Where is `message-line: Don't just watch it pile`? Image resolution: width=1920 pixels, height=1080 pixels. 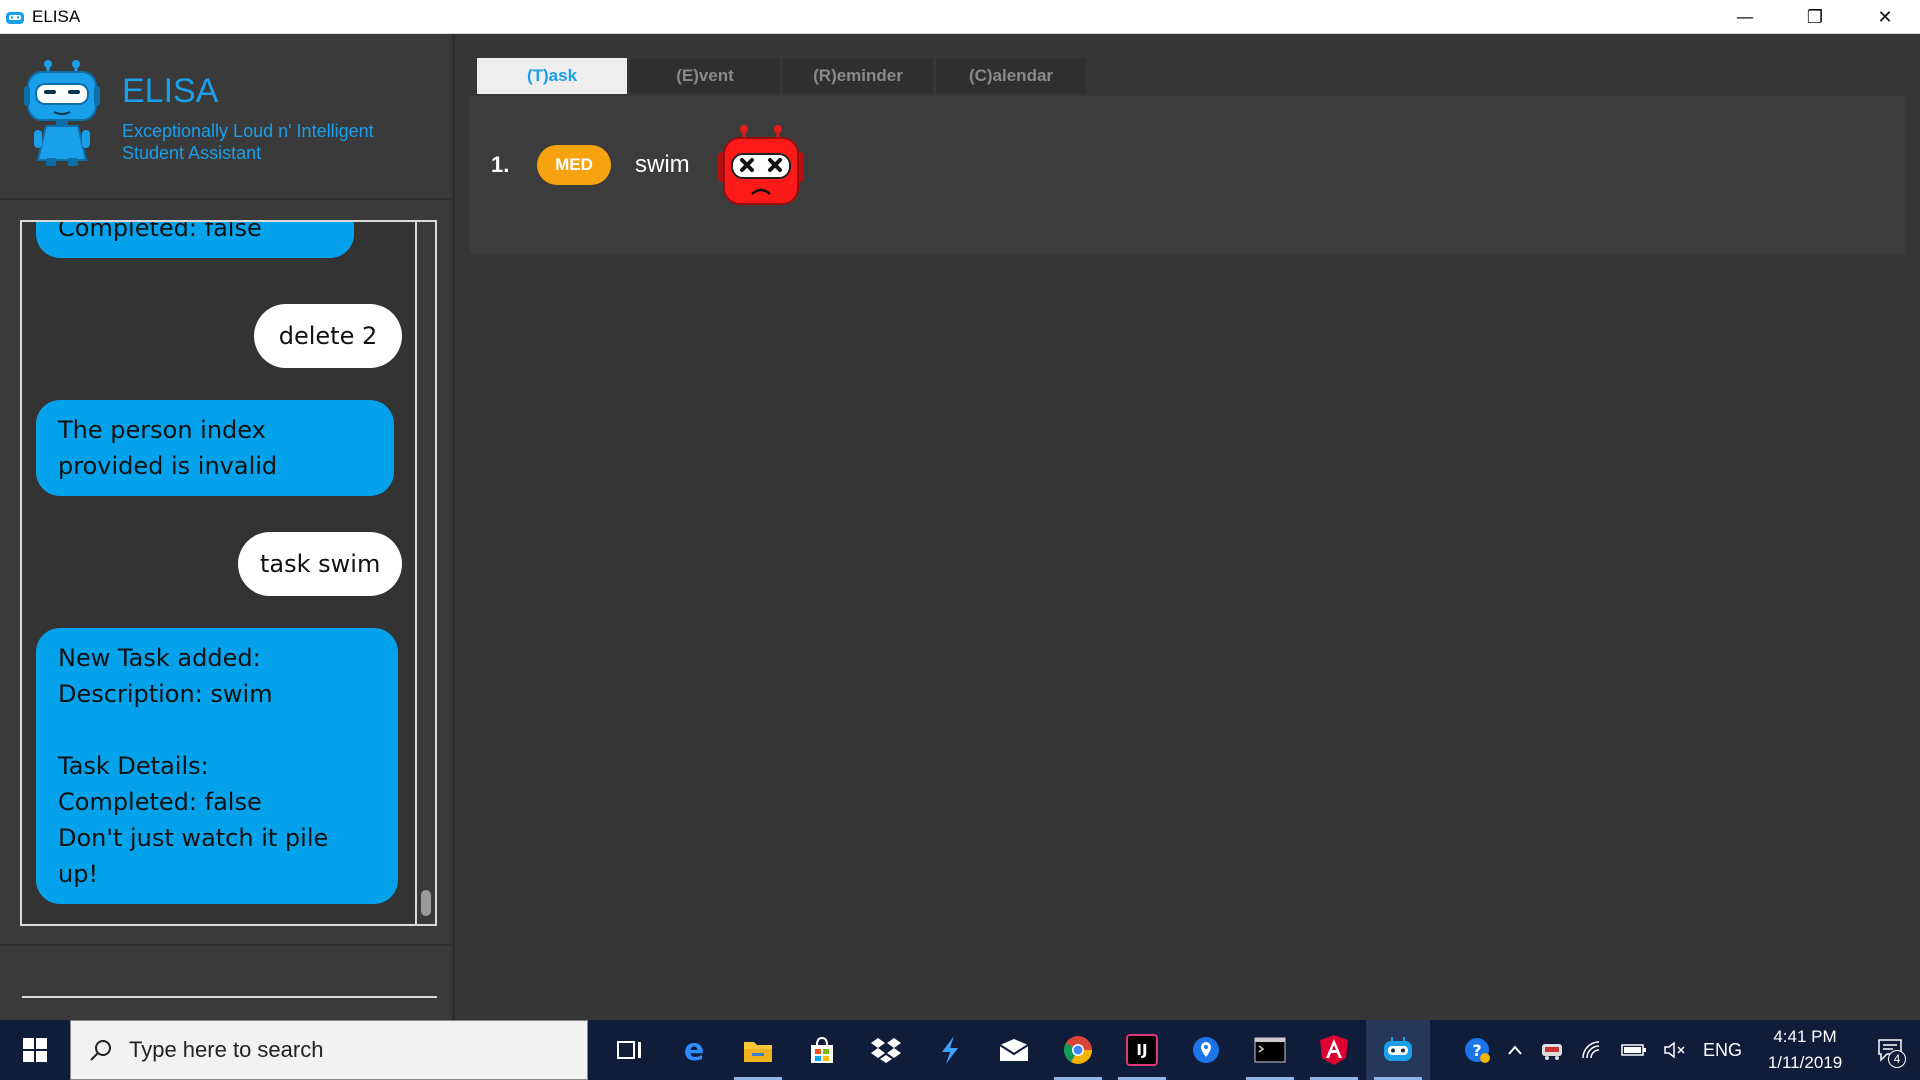 message-line: Don't just watch it pile is located at coordinates (193, 838).